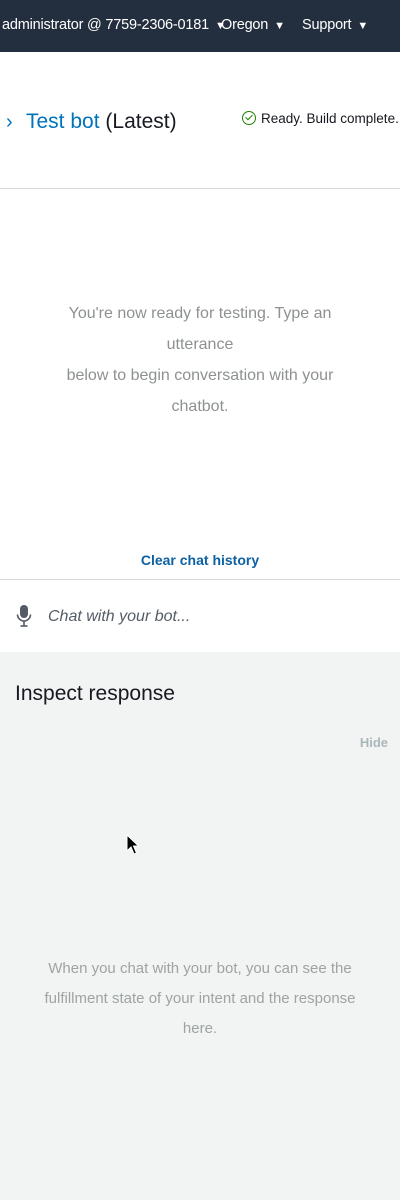 The height and width of the screenshot is (1200, 400). What do you see at coordinates (24, 616) in the screenshot?
I see `microphone-icon` at bounding box center [24, 616].